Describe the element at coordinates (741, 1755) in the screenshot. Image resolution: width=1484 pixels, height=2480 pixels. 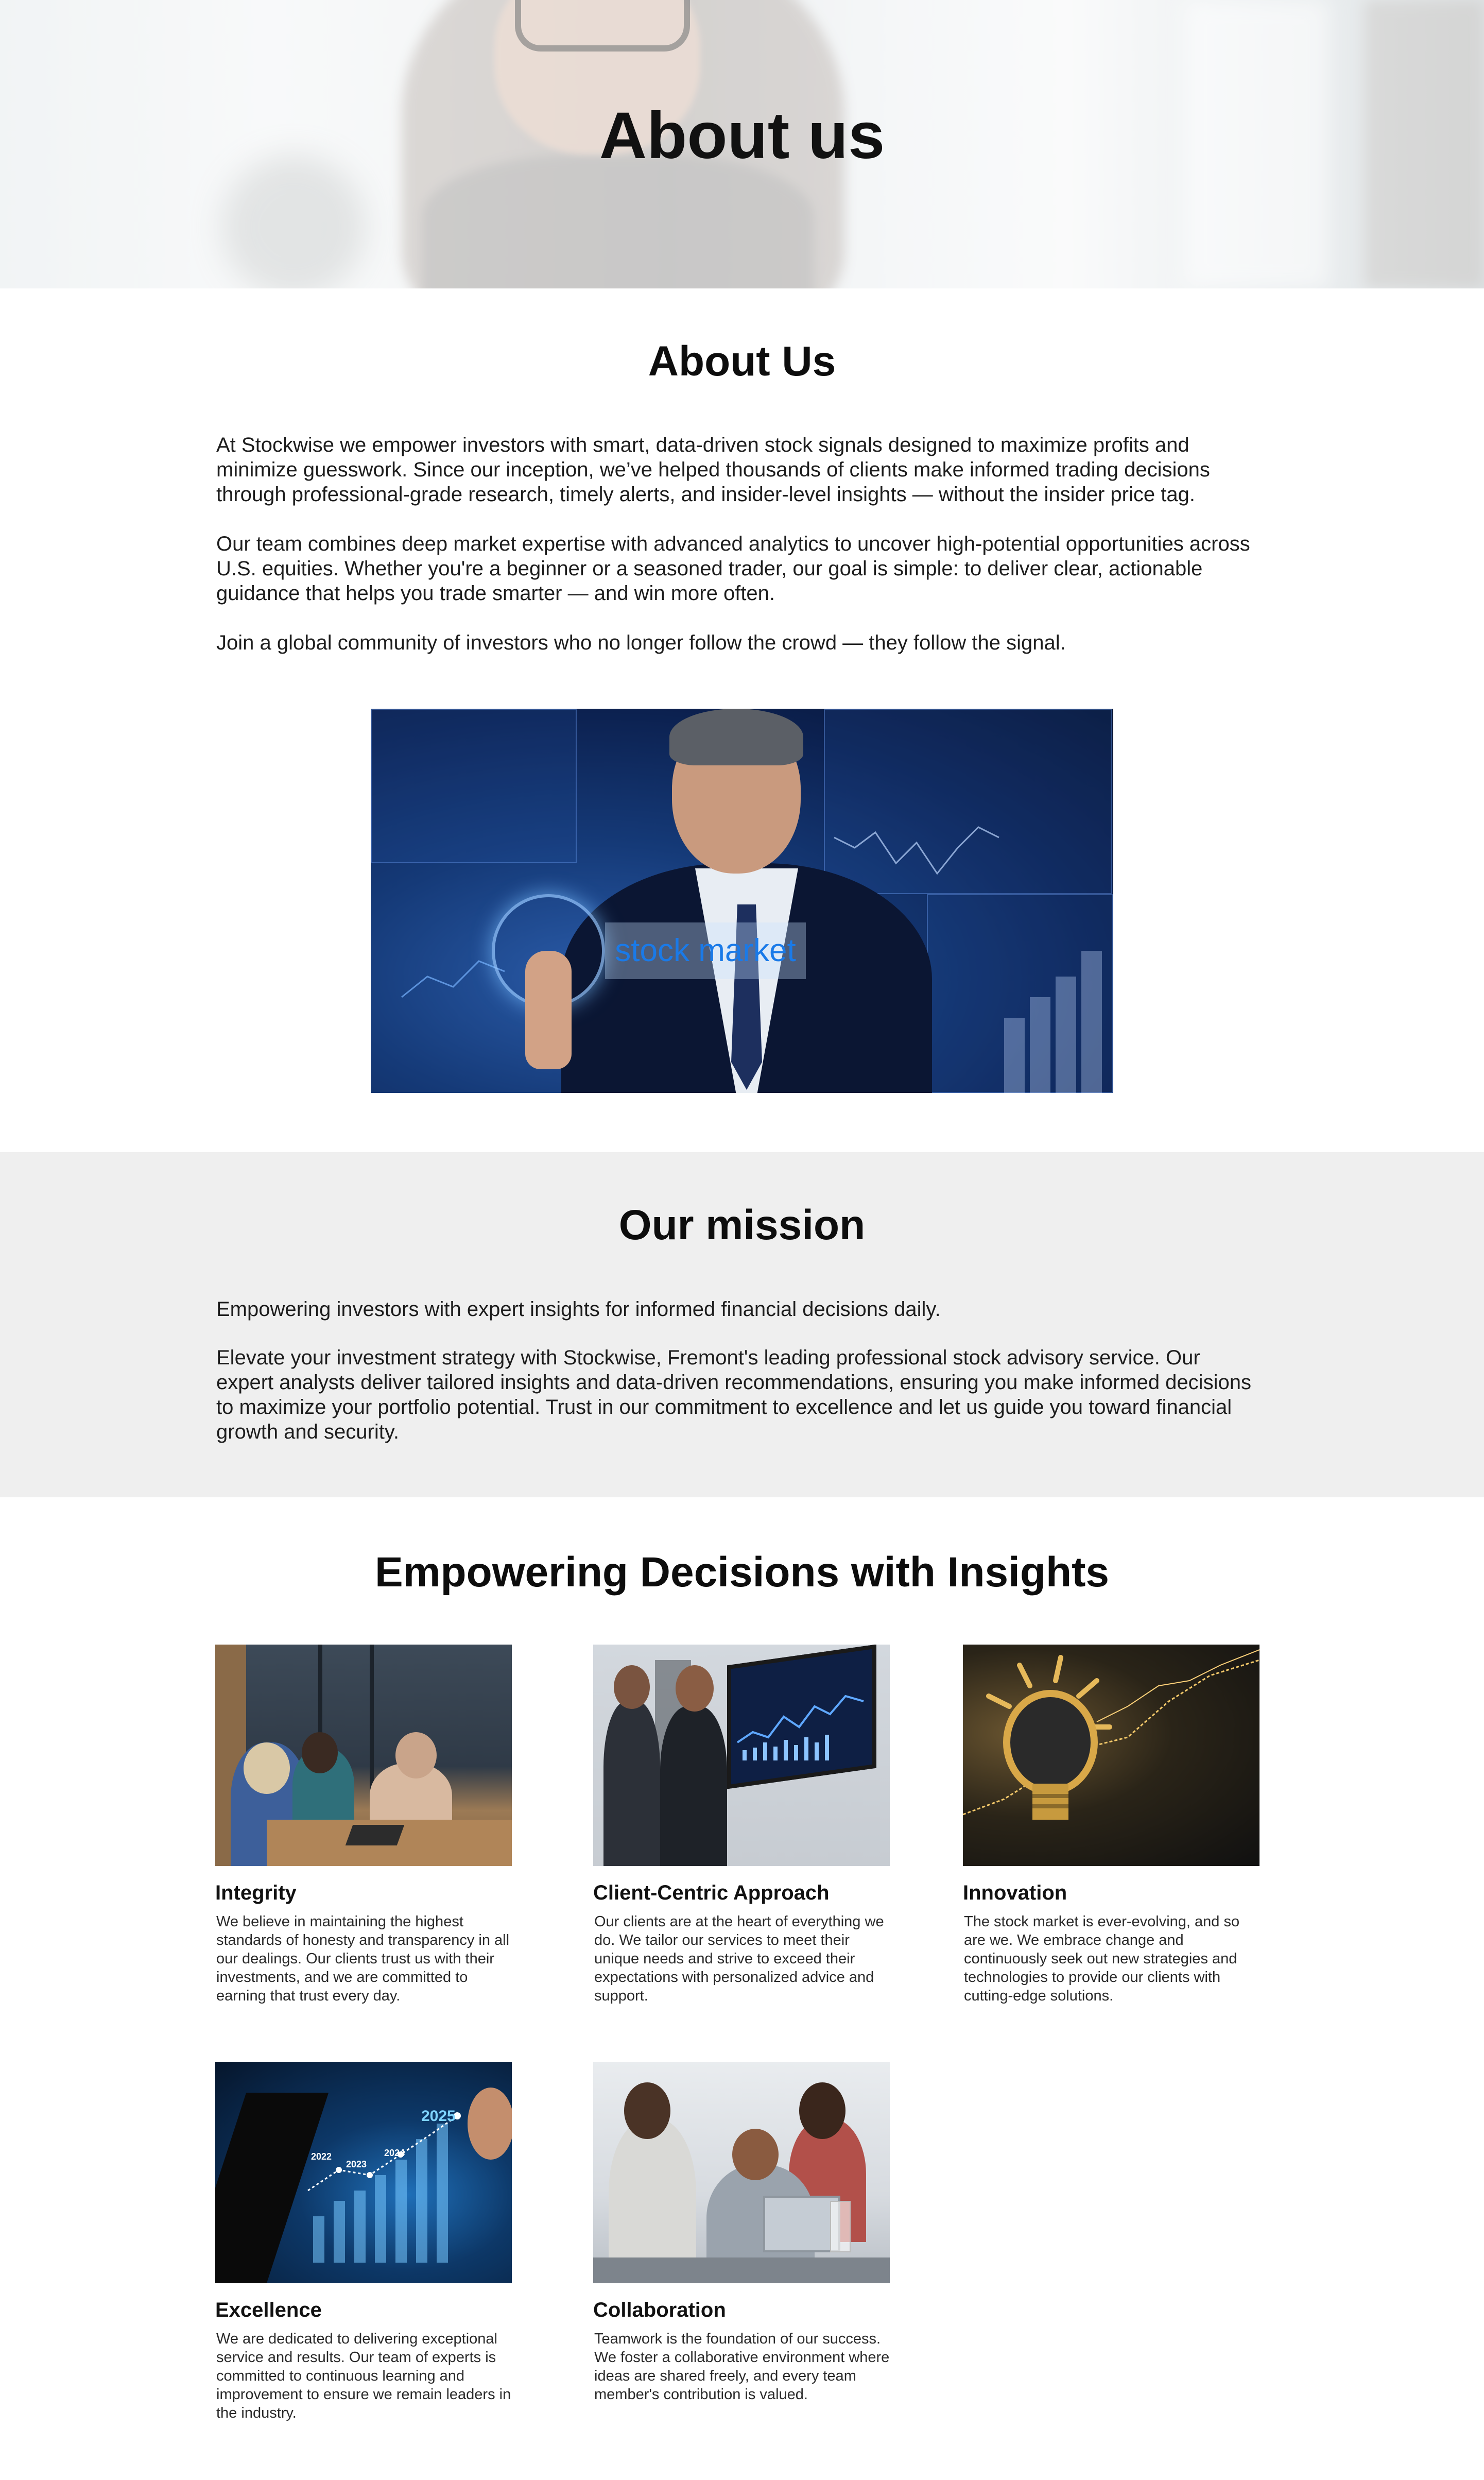
I see `client-centric-presentation-image` at that location.